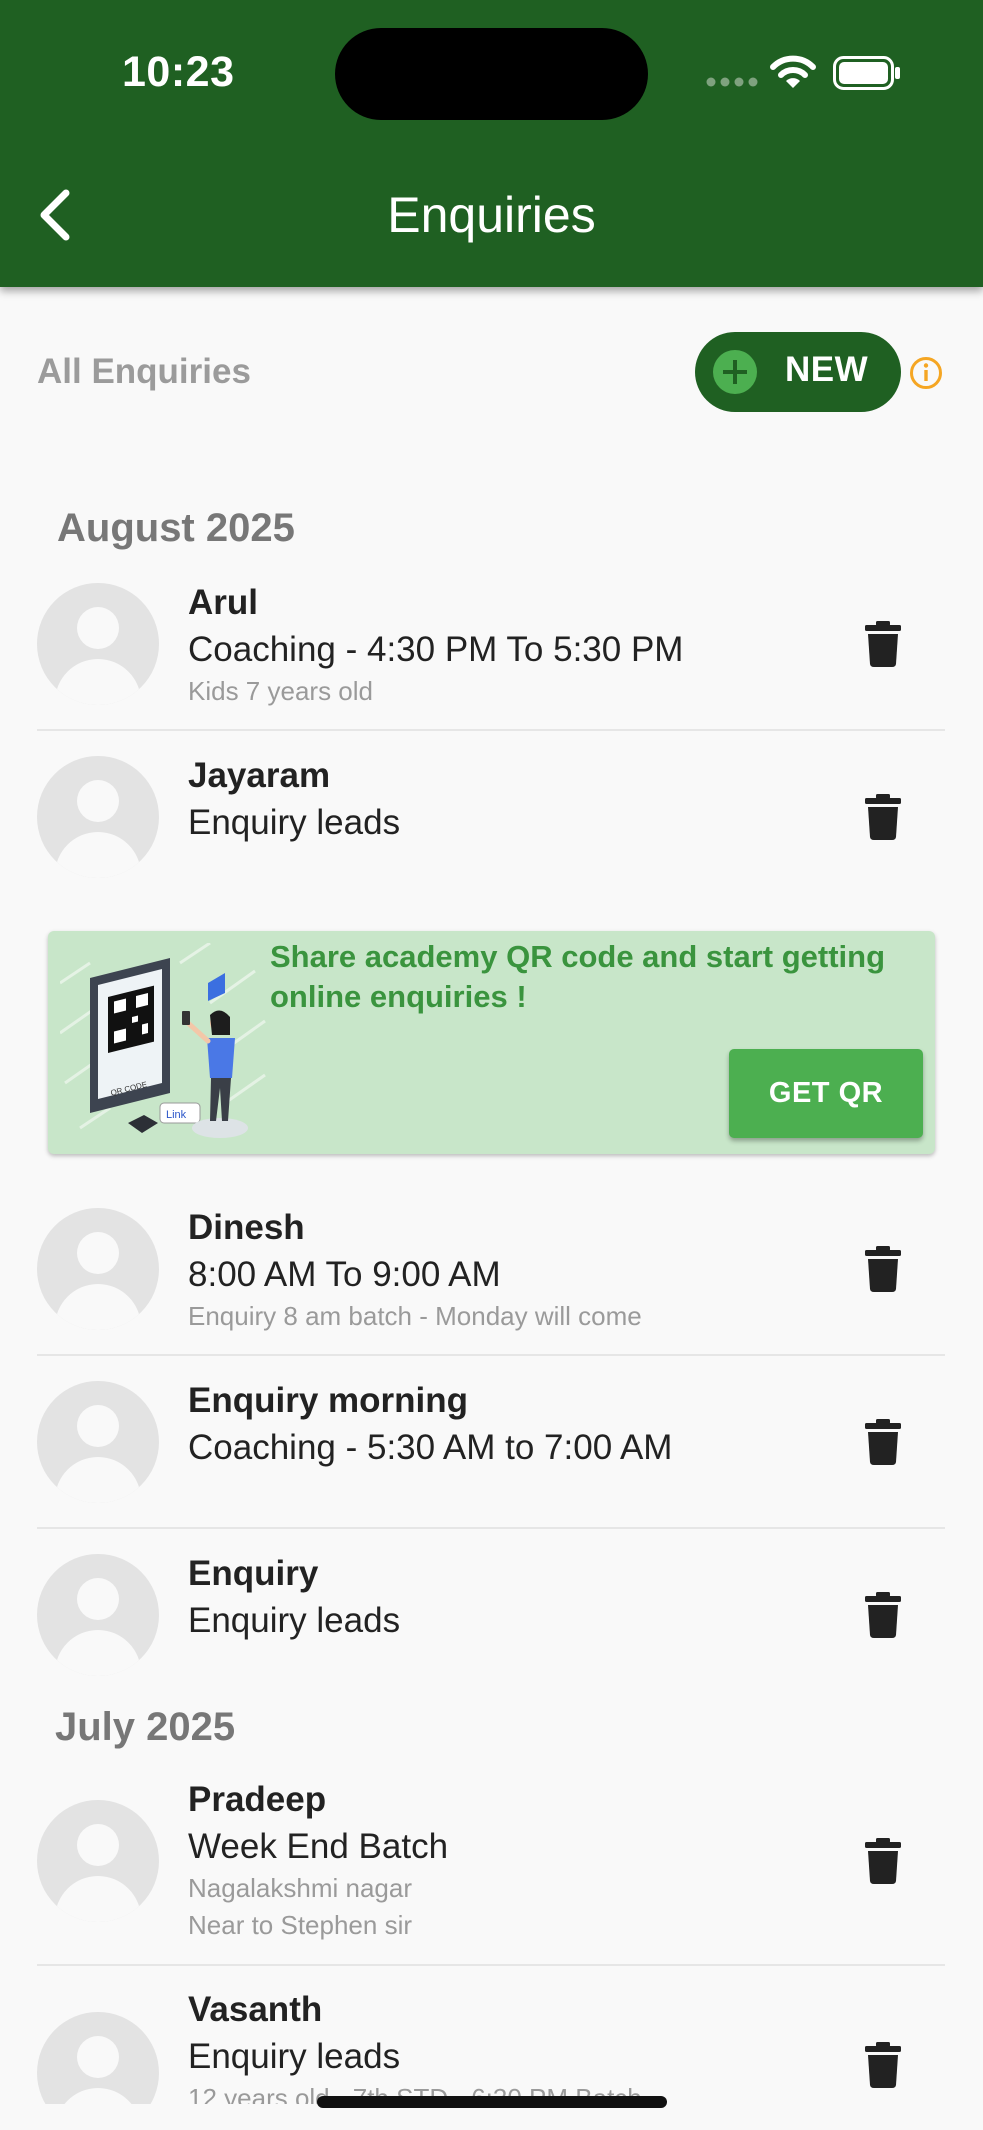 This screenshot has height=2130, width=983. Describe the element at coordinates (253, 1573) in the screenshot. I see `enquiry-name: Enquiry` at that location.